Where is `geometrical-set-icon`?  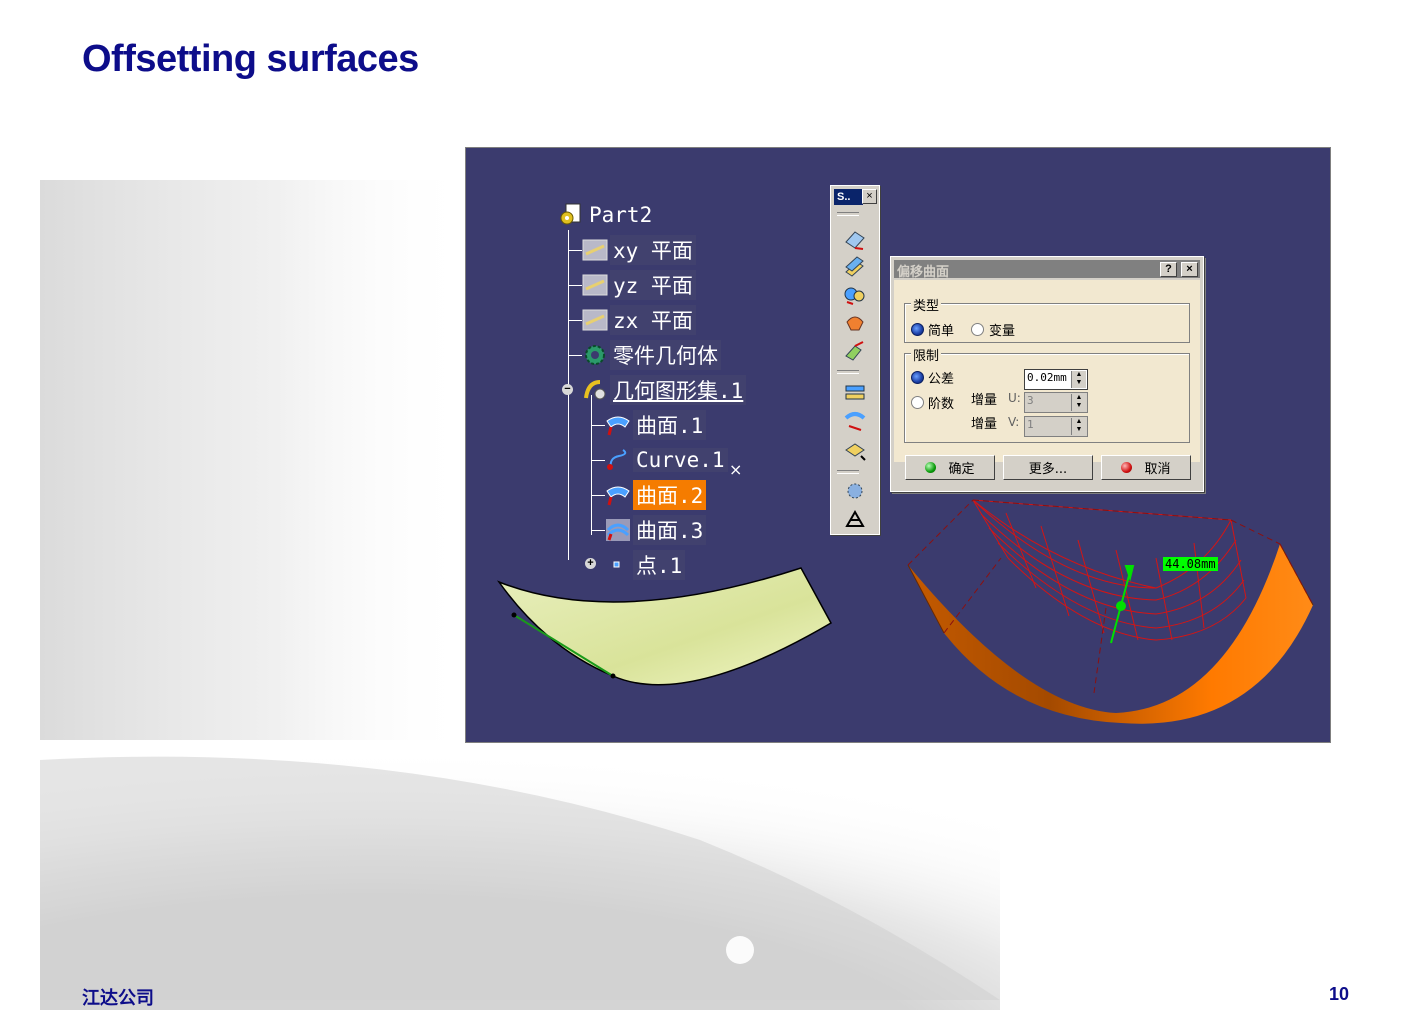 geometrical-set-icon is located at coordinates (595, 390).